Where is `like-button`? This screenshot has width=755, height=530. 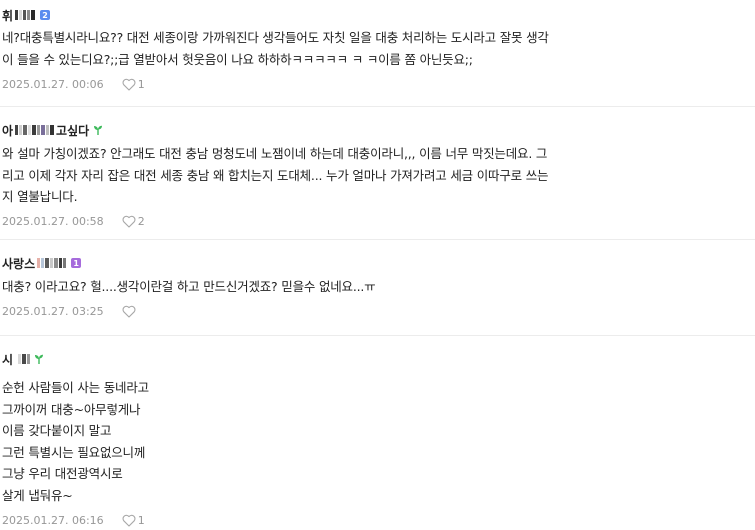 like-button is located at coordinates (130, 311).